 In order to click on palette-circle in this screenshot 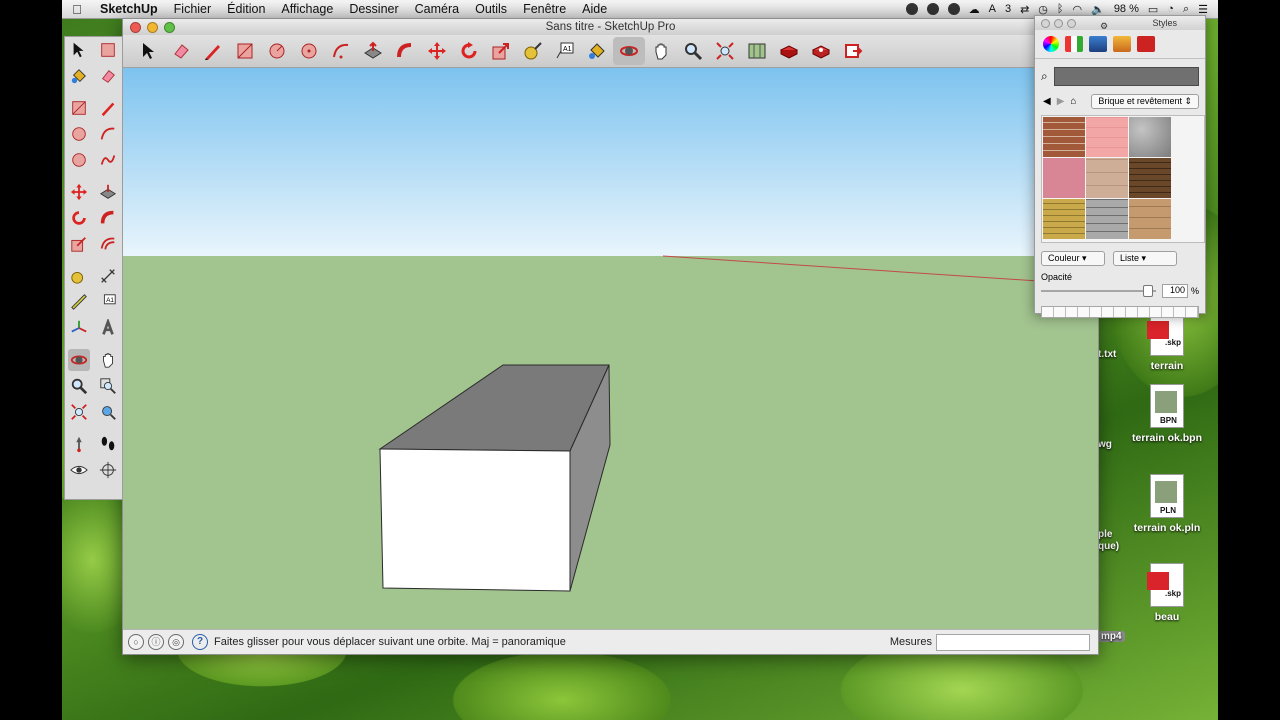, I will do `click(79, 134)`.